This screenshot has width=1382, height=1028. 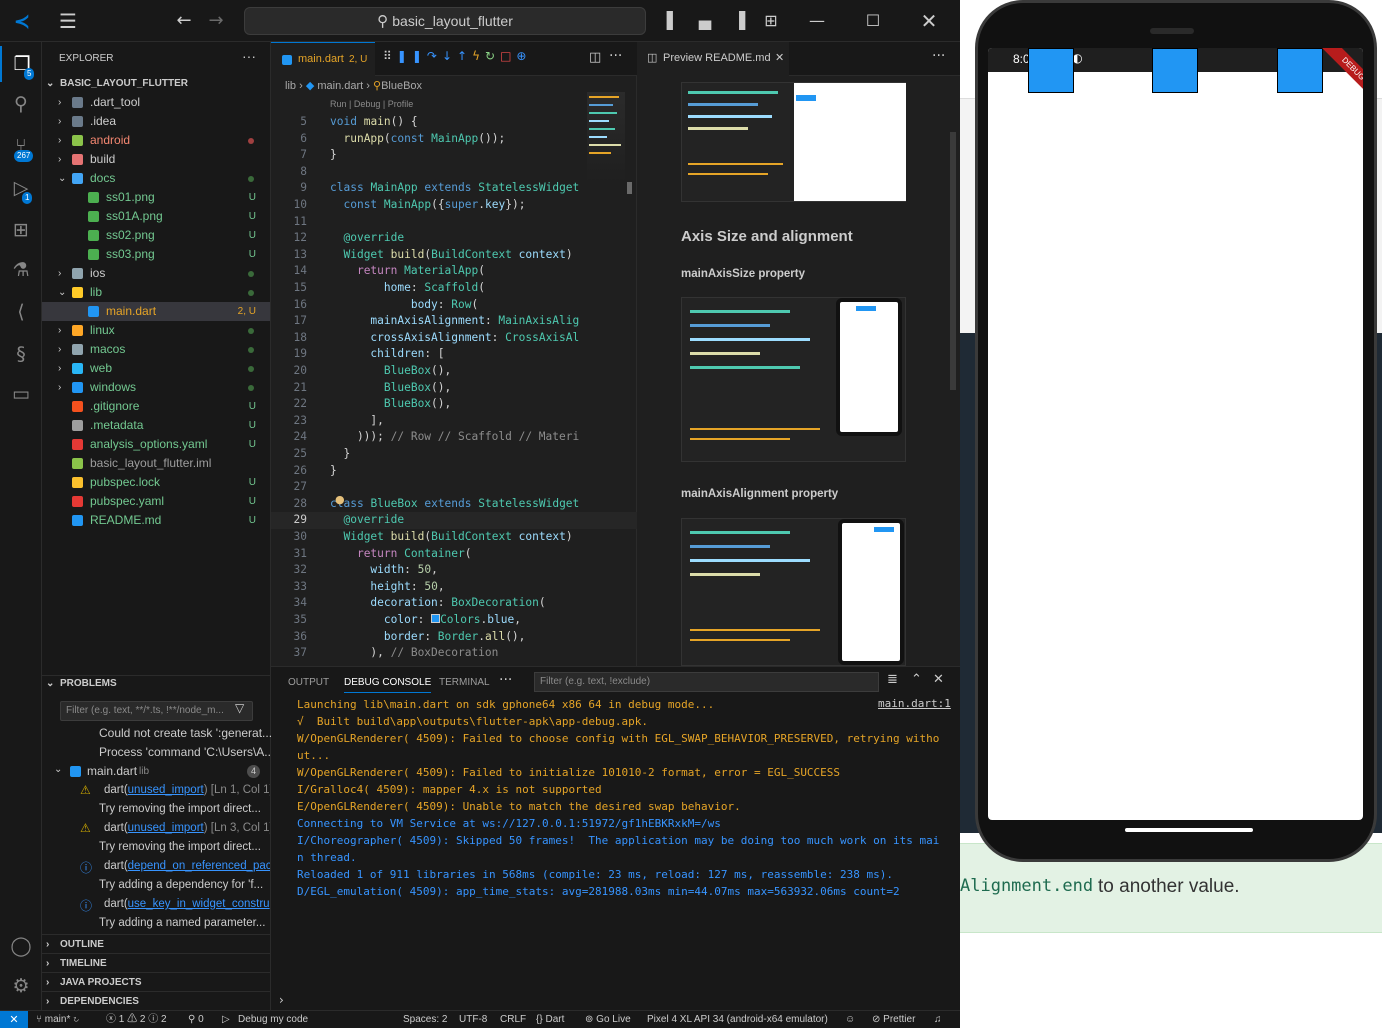 What do you see at coordinates (454, 354) in the screenshot?
I see `code-line: 19 children: [` at bounding box center [454, 354].